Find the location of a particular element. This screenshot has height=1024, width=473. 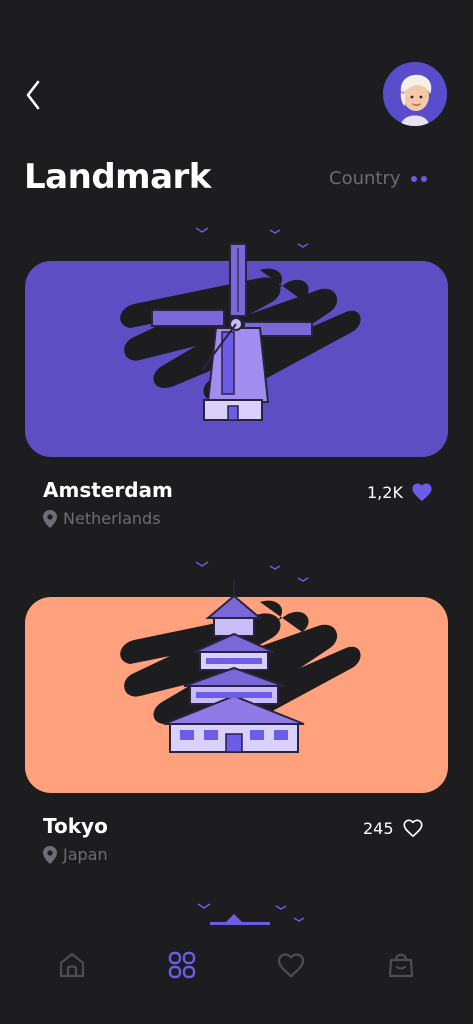

back-button is located at coordinates (33, 95).